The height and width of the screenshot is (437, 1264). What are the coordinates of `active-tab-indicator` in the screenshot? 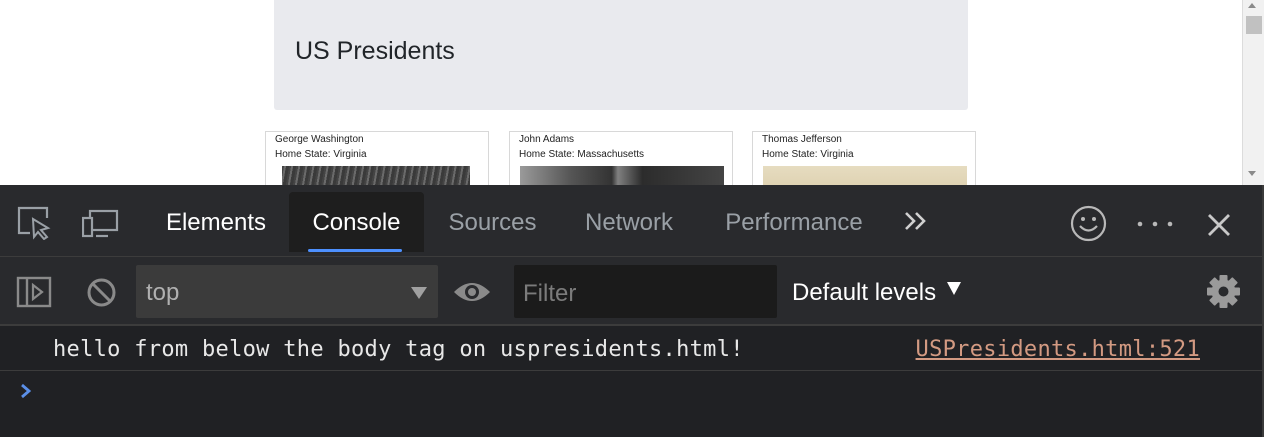 It's located at (355, 250).